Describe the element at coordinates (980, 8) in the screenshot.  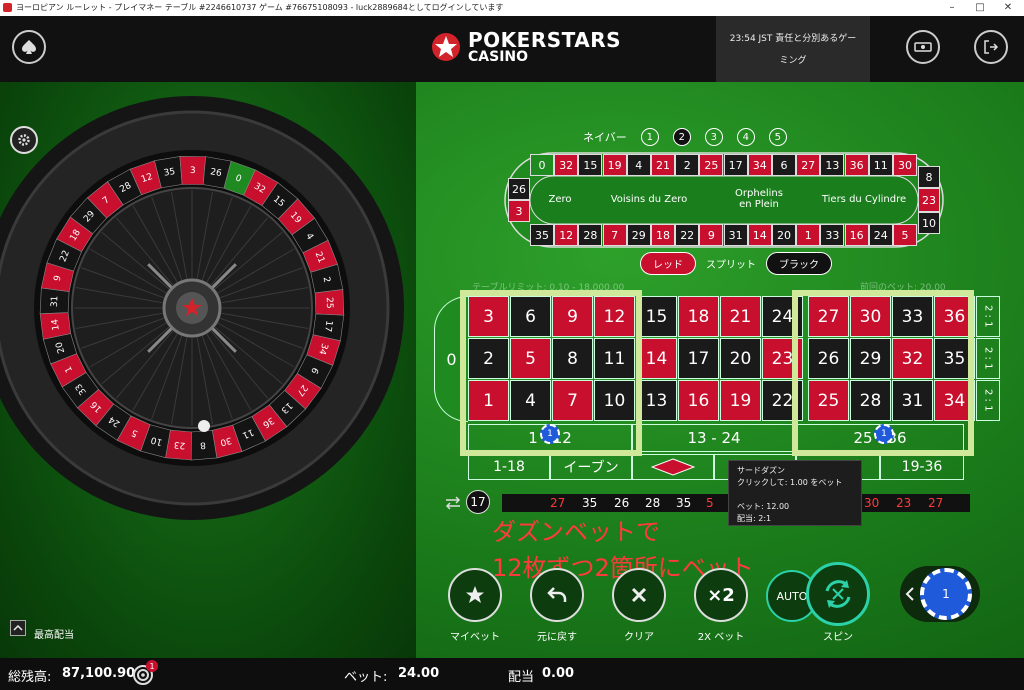
I see `maximize-button: □` at that location.